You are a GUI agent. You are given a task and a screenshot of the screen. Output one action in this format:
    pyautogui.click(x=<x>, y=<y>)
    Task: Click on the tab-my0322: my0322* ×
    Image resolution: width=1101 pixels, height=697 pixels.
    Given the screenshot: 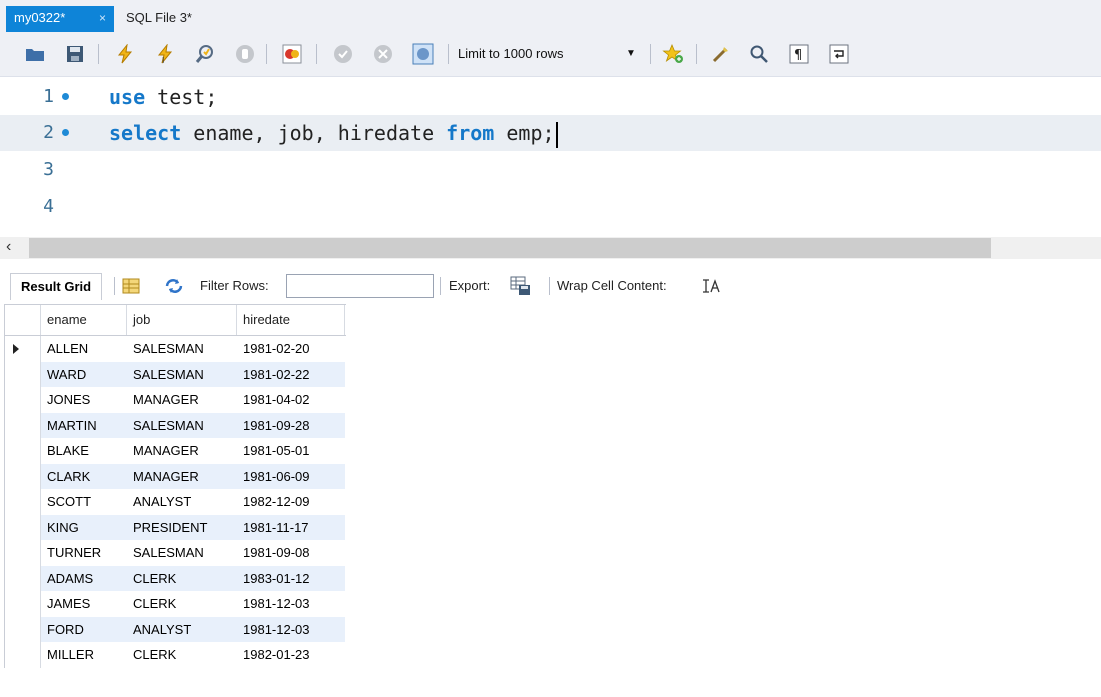 What is the action you would take?
    pyautogui.click(x=60, y=19)
    